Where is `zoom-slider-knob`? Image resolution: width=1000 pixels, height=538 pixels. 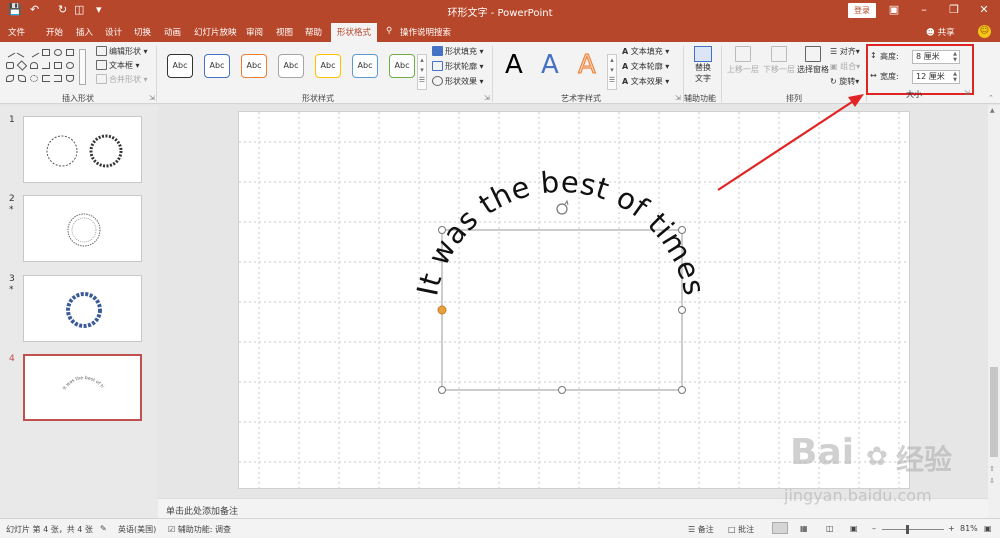 zoom-slider-knob is located at coordinates (907, 529).